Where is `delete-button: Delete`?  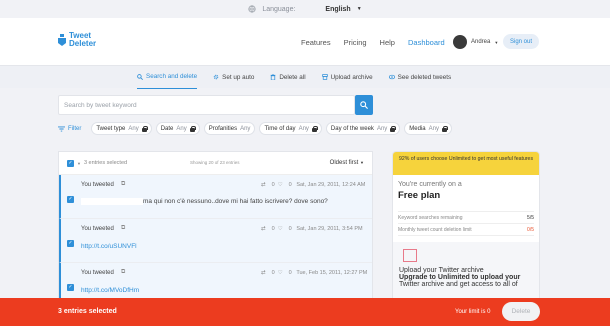 delete-button: Delete is located at coordinates (521, 311).